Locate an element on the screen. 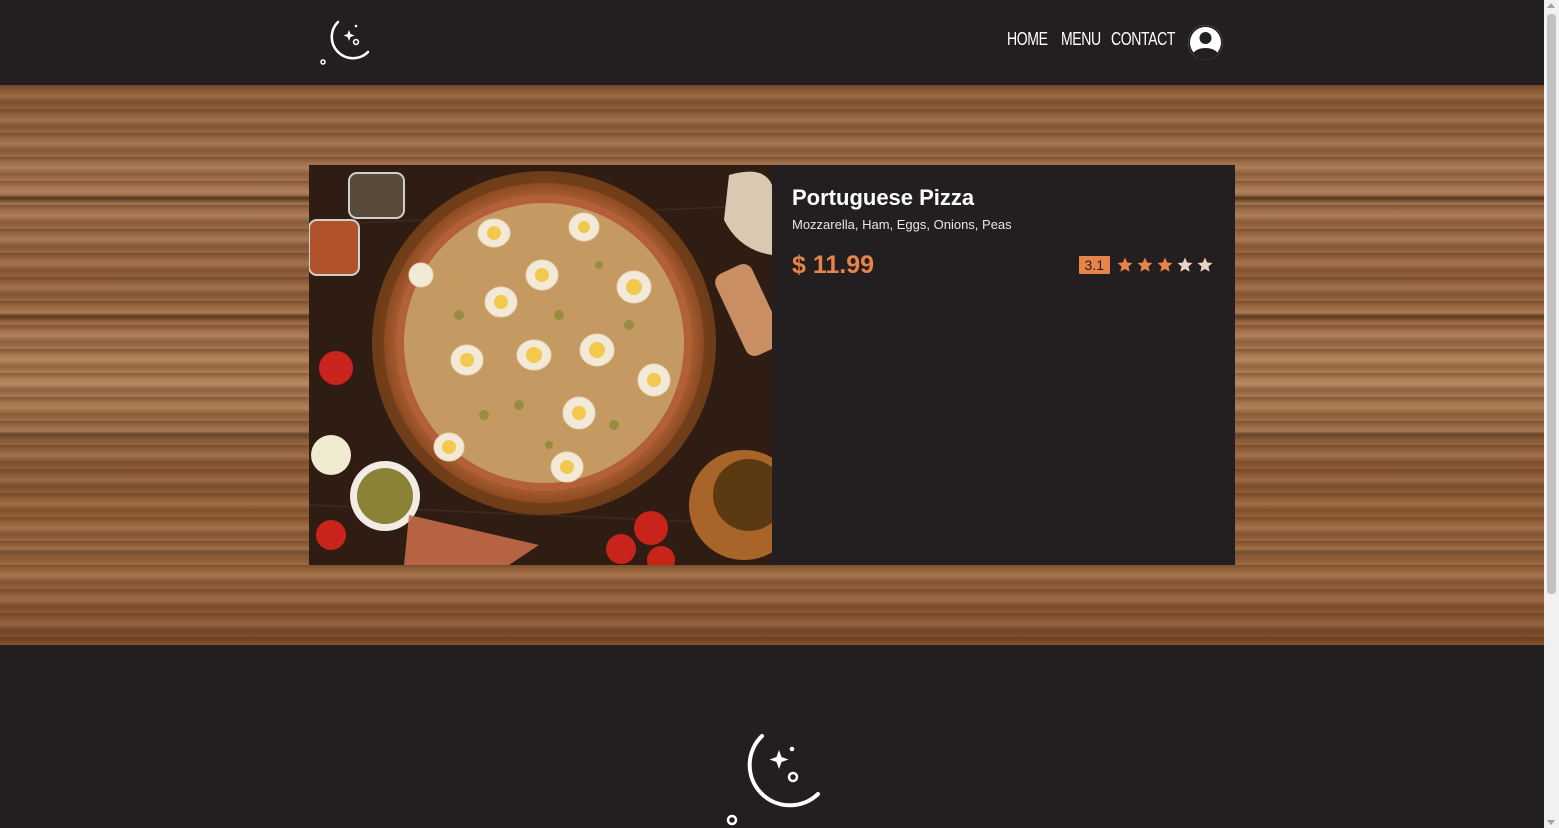  scrollbar-thumb is located at coordinates (1551, 304).